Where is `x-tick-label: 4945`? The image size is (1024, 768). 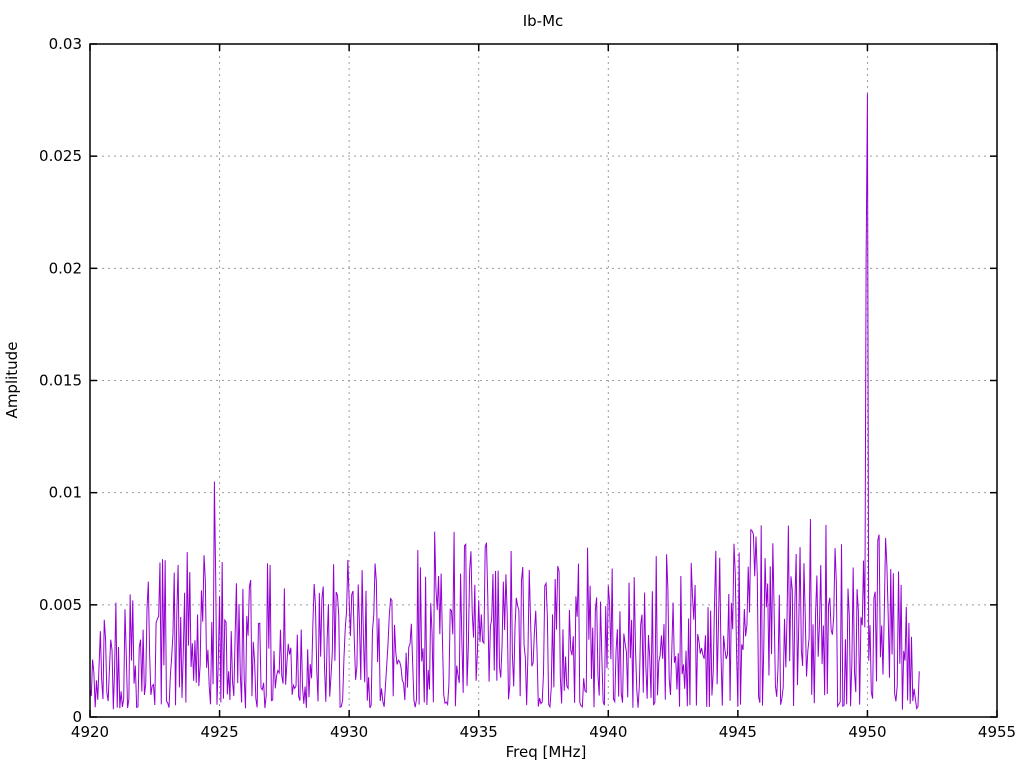
x-tick-label: 4945 is located at coordinates (738, 732).